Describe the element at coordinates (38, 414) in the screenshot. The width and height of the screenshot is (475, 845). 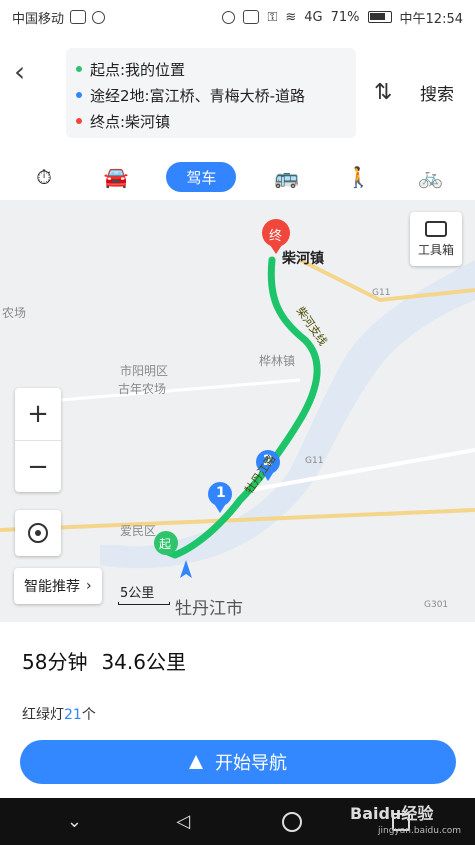
I see `zoom-in-button: +` at that location.